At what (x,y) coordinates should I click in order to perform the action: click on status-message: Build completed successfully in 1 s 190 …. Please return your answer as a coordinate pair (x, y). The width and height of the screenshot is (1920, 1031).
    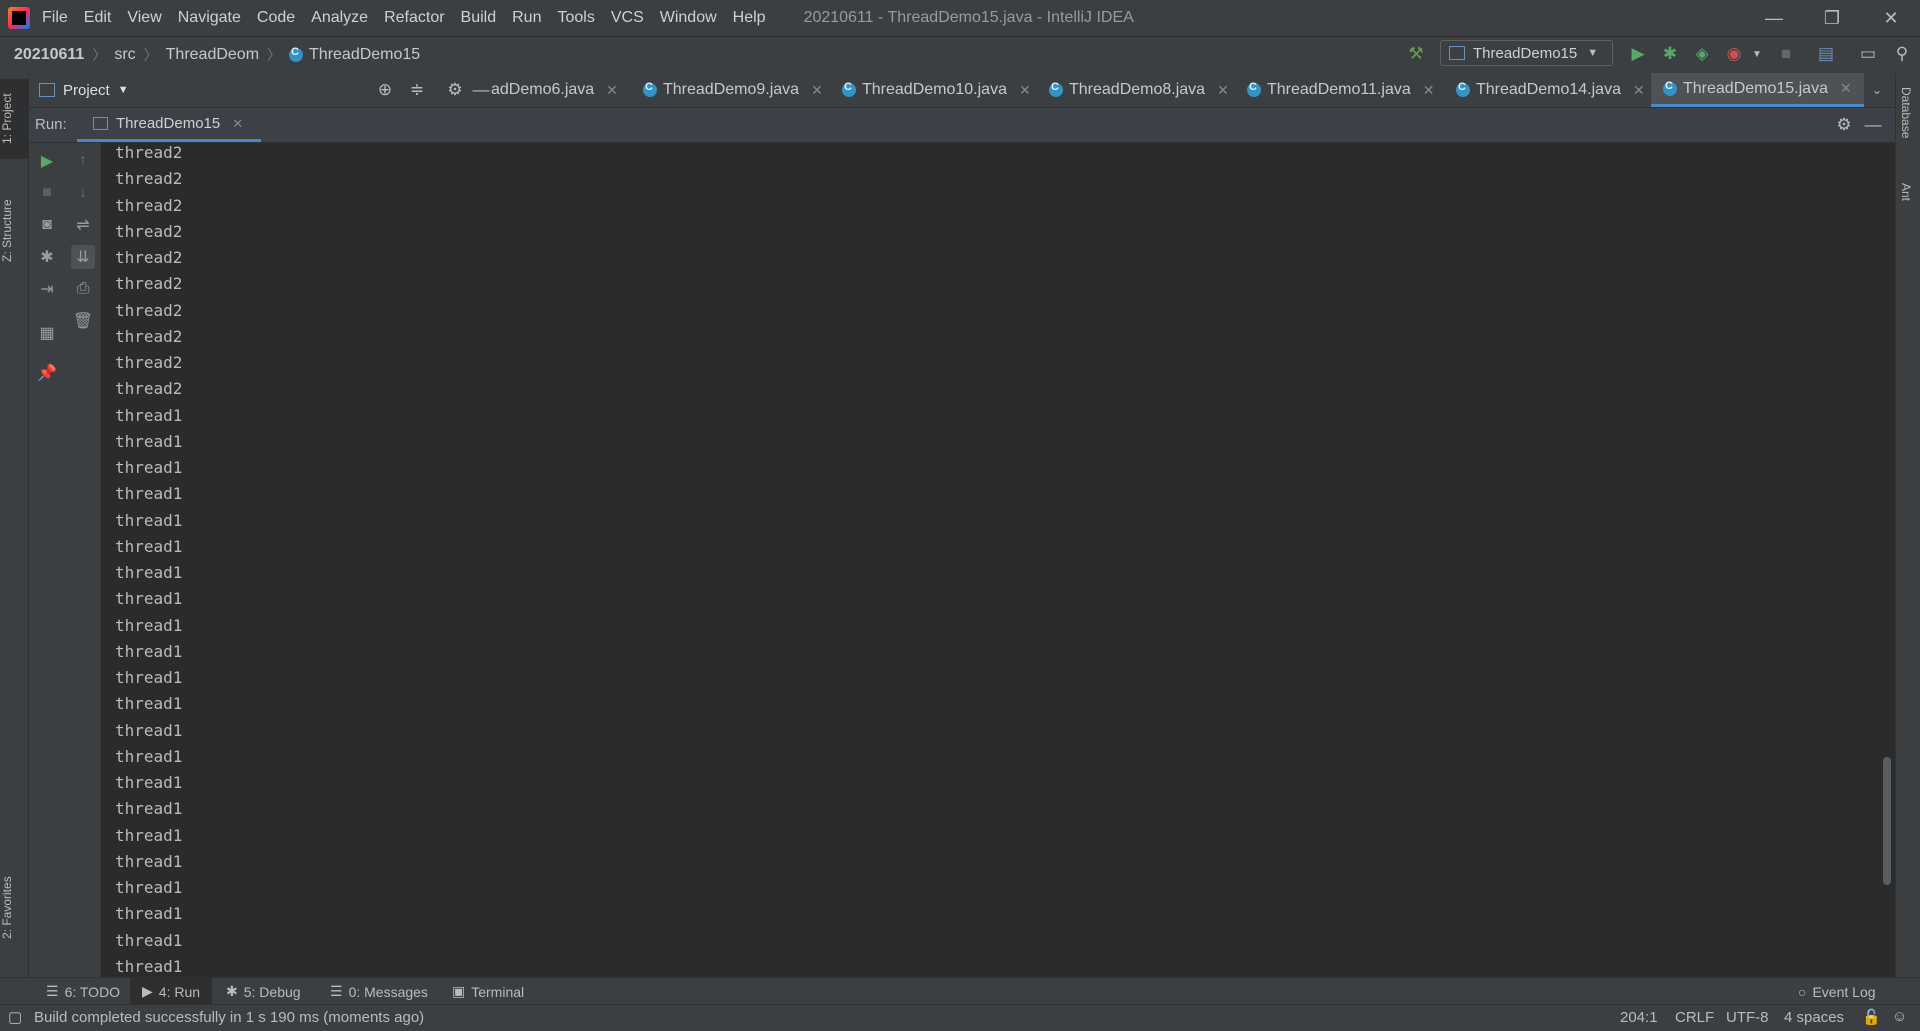
    Looking at the image, I should click on (229, 1017).